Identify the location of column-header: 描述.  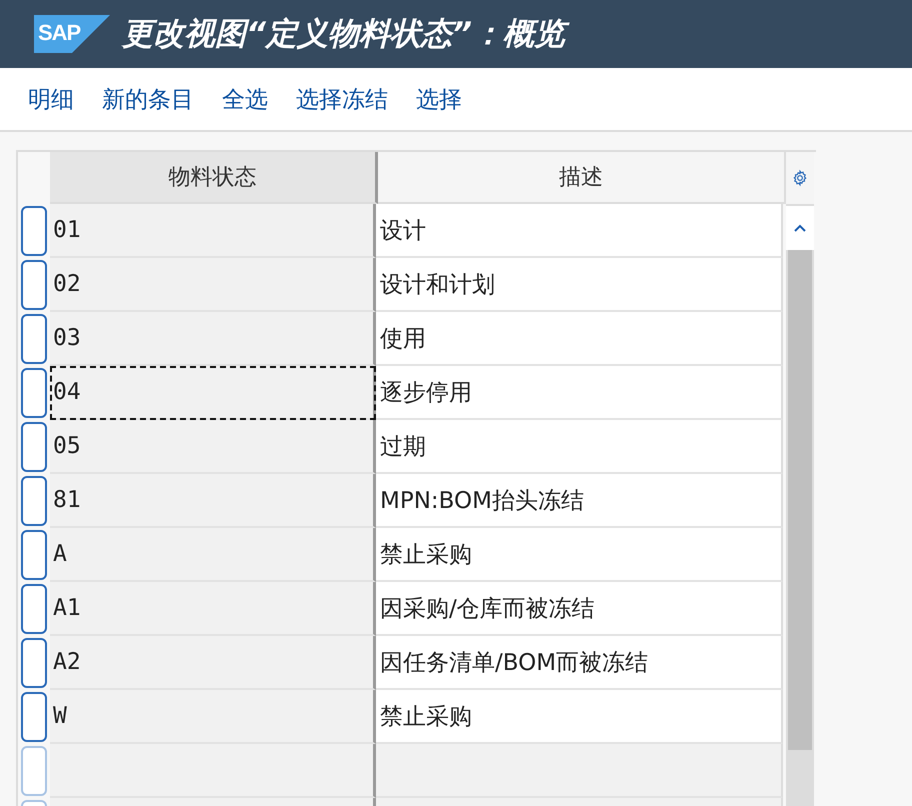
(582, 178).